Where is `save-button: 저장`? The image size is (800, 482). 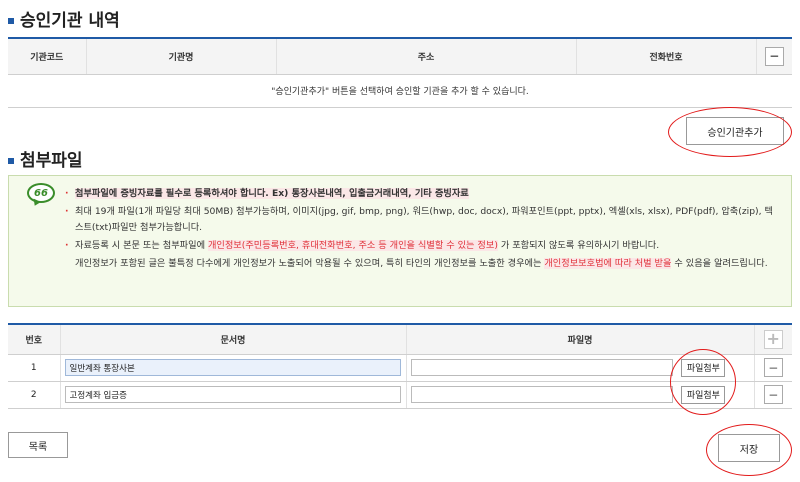 save-button: 저장 is located at coordinates (749, 448).